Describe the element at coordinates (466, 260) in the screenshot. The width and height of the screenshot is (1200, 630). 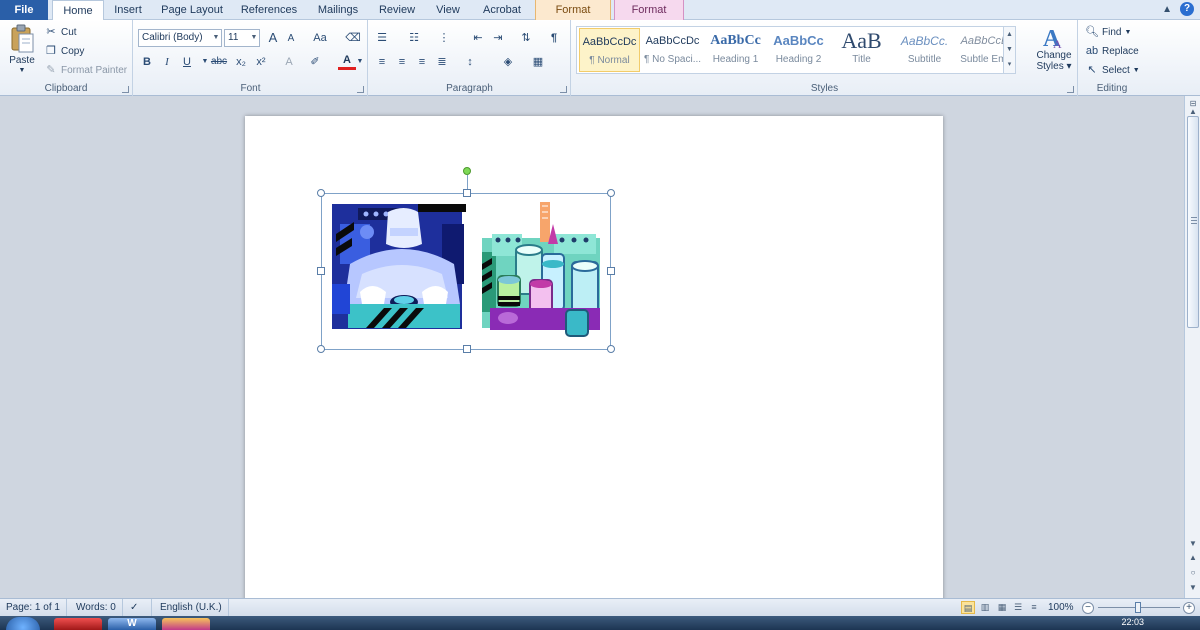
I see `picture-selection-frame` at that location.